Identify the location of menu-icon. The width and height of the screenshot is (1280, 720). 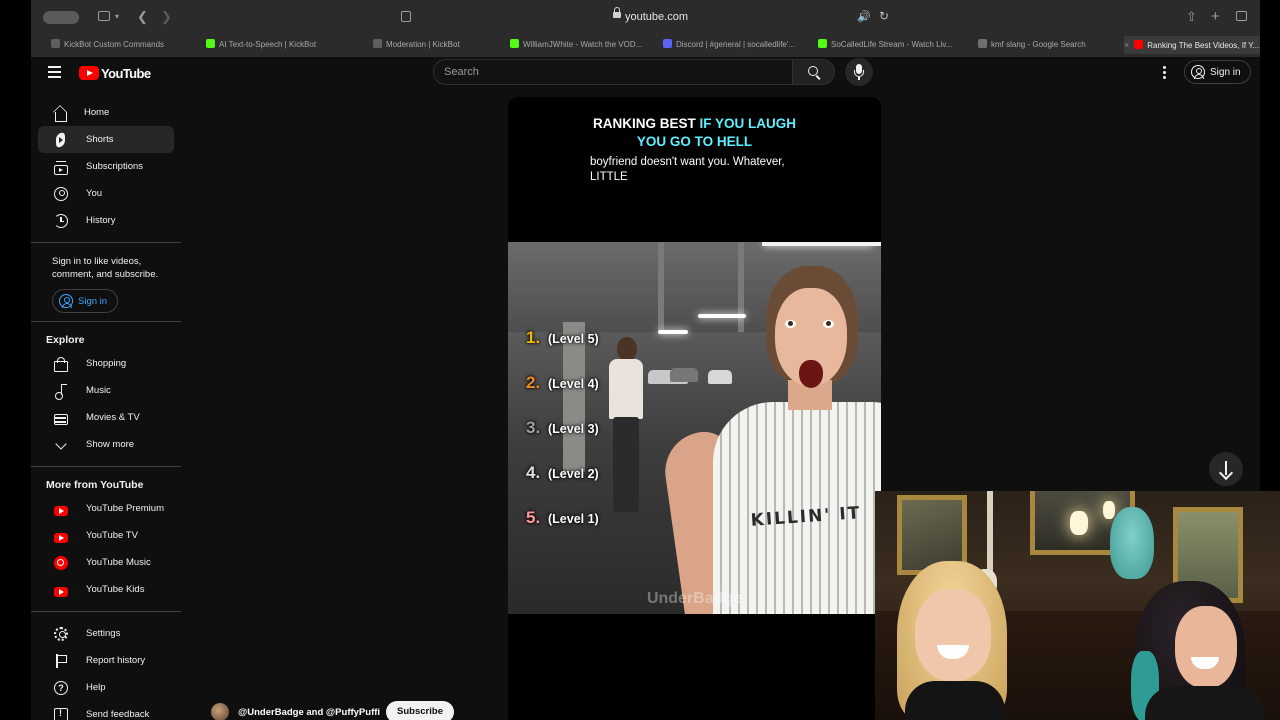
(54, 72).